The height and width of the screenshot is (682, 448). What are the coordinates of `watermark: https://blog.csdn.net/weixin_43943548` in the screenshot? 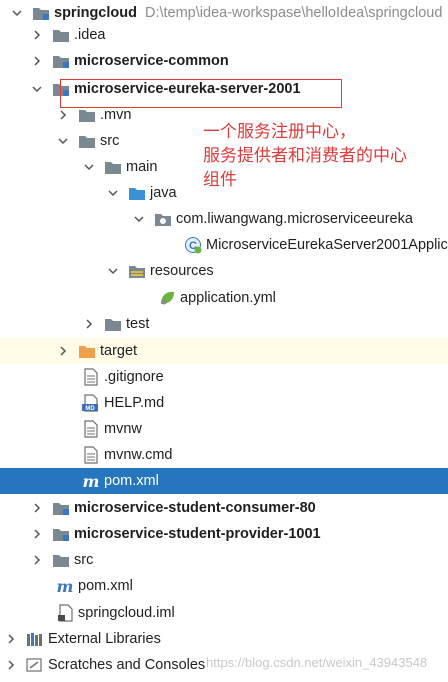 It's located at (317, 662).